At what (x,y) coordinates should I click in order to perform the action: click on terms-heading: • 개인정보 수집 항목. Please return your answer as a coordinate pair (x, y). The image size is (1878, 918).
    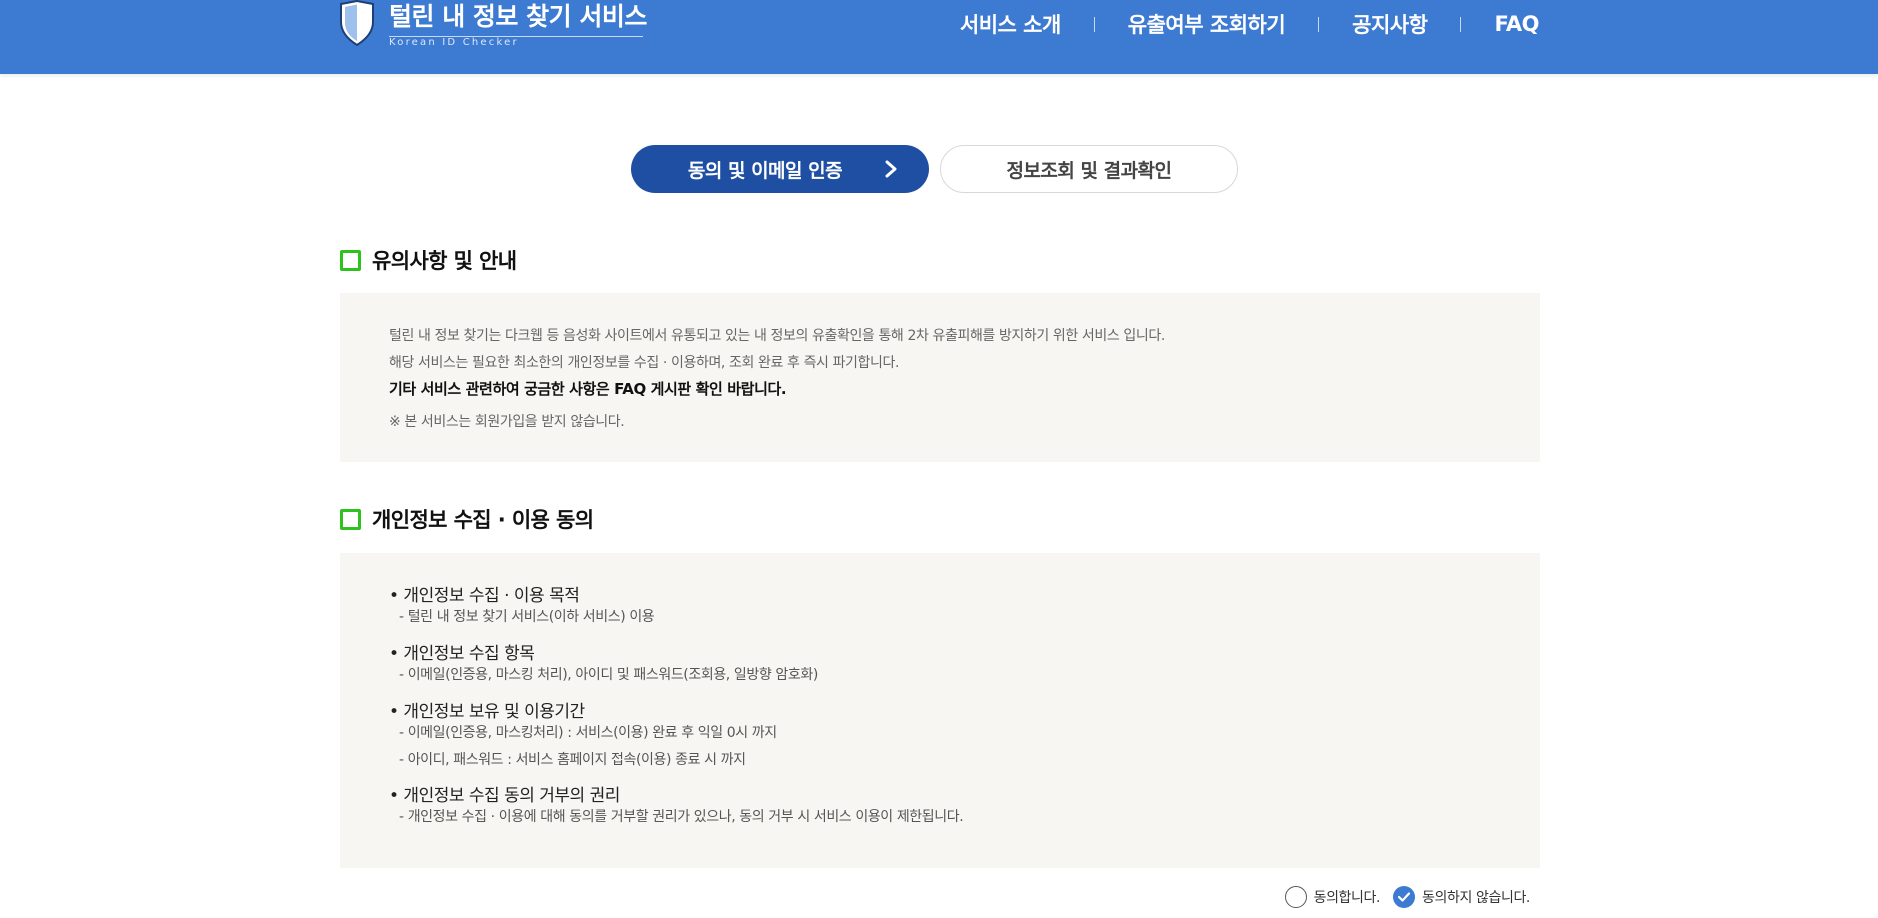
    Looking at the image, I should click on (462, 654).